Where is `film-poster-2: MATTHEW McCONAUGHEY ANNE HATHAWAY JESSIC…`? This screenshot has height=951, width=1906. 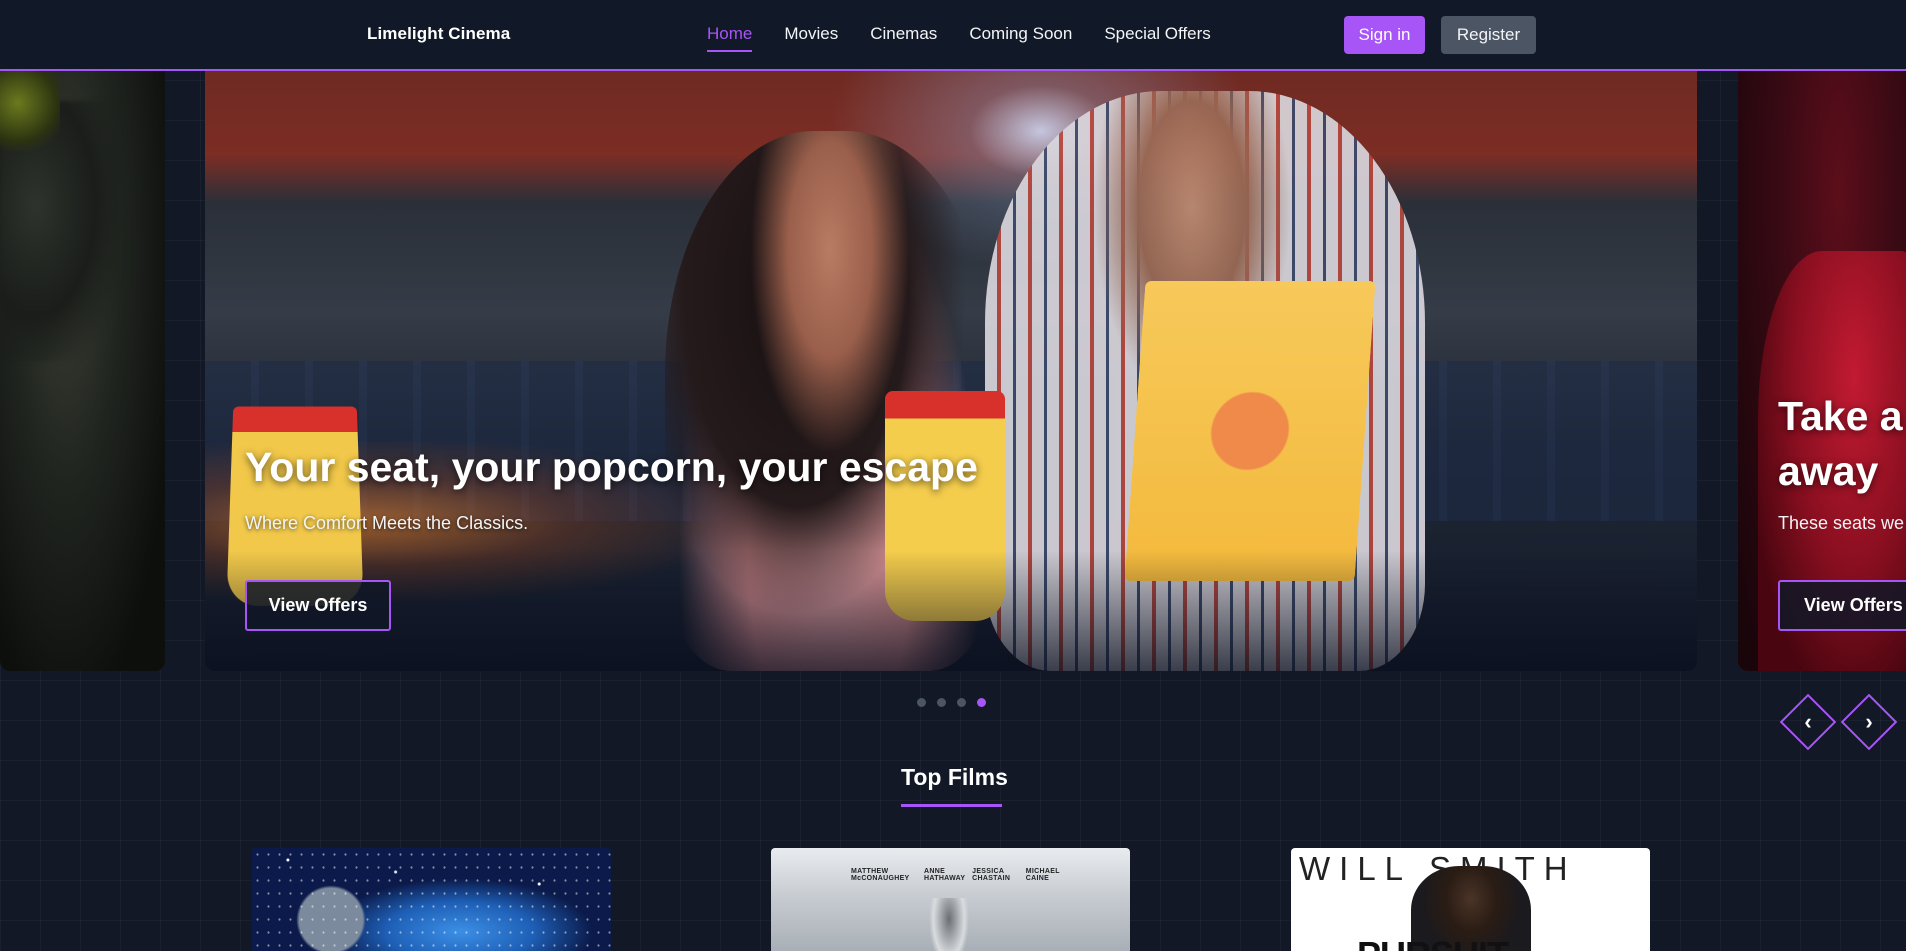
film-poster-2: MATTHEW McCONAUGHEY ANNE HATHAWAY JESSIC… is located at coordinates (950, 899).